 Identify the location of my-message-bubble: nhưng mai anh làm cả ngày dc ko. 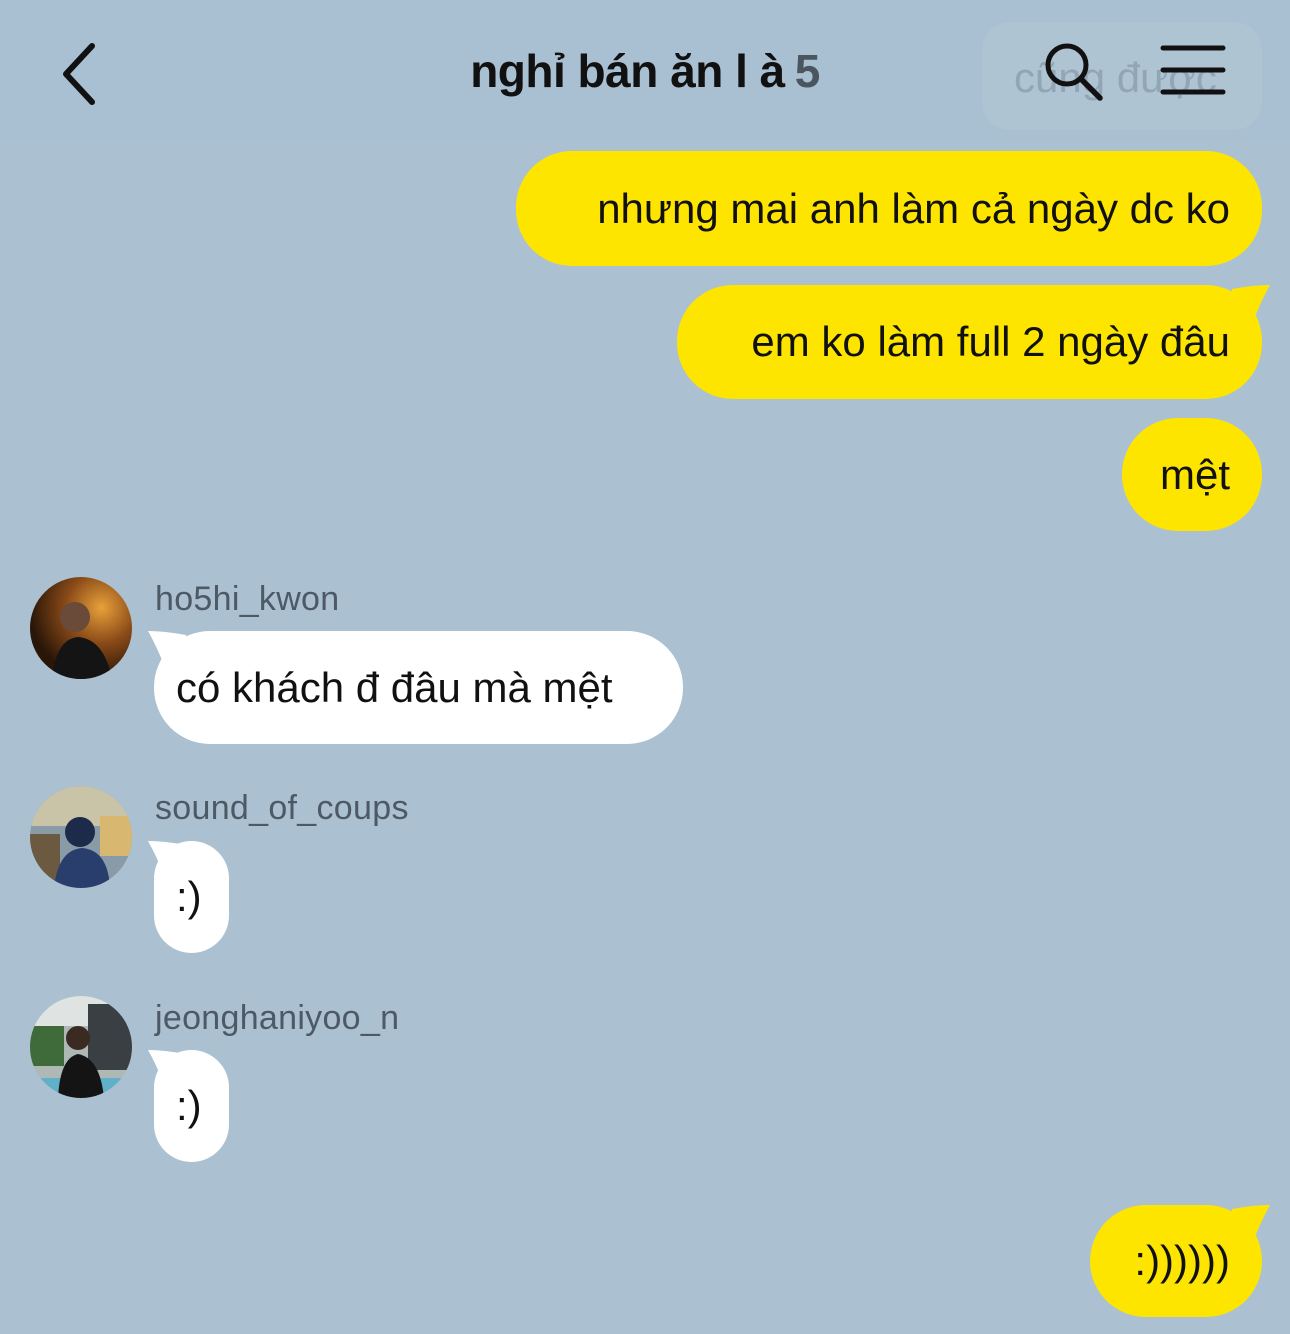
(889, 208).